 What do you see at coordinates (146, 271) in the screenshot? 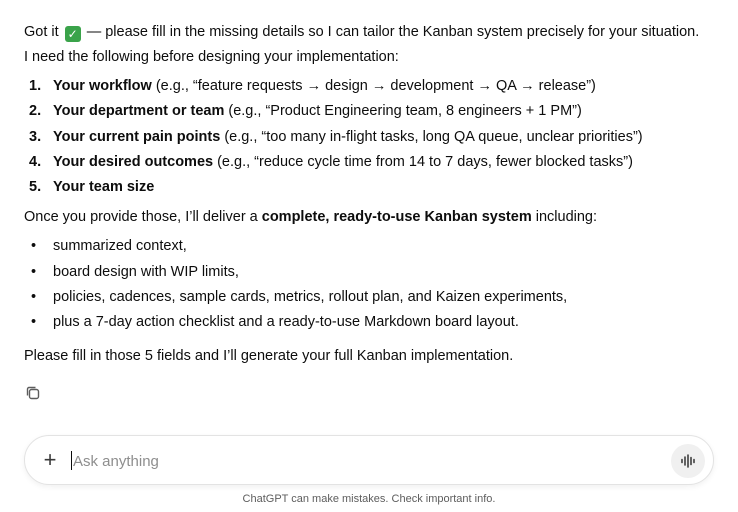
I see `list-item-text: board design with WIP limits,` at bounding box center [146, 271].